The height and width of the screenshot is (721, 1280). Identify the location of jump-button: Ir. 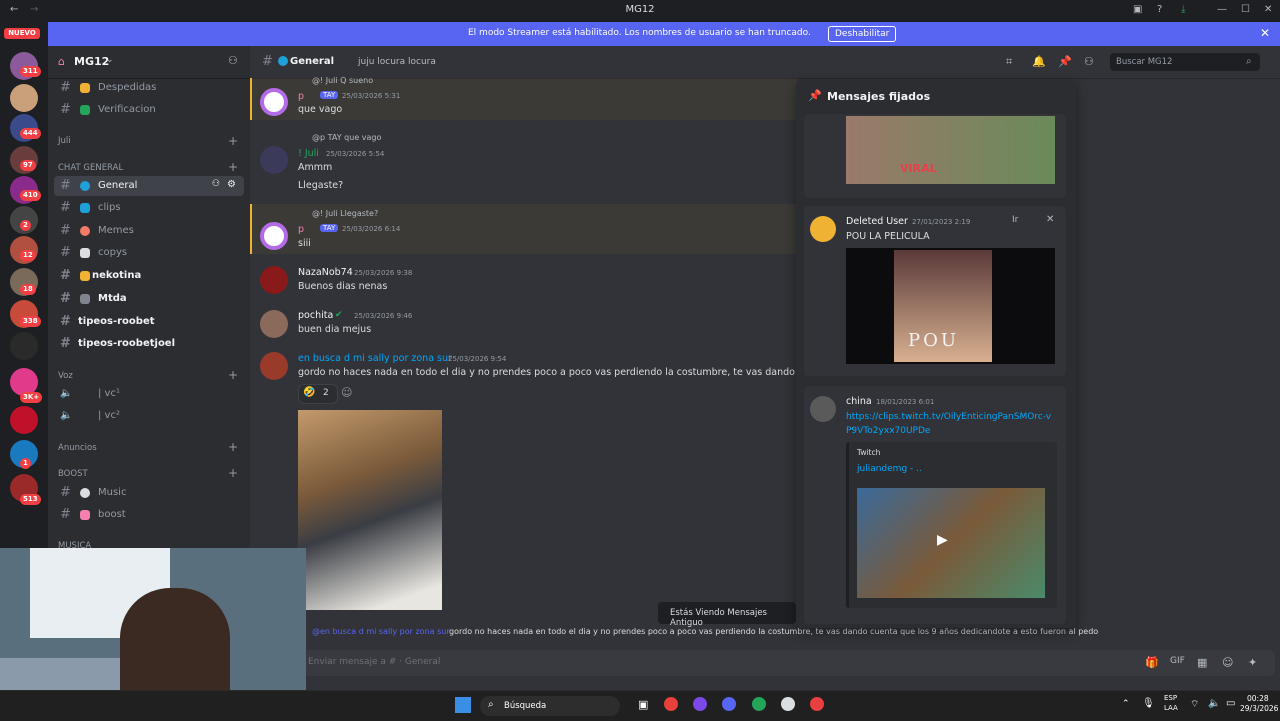
(1015, 220).